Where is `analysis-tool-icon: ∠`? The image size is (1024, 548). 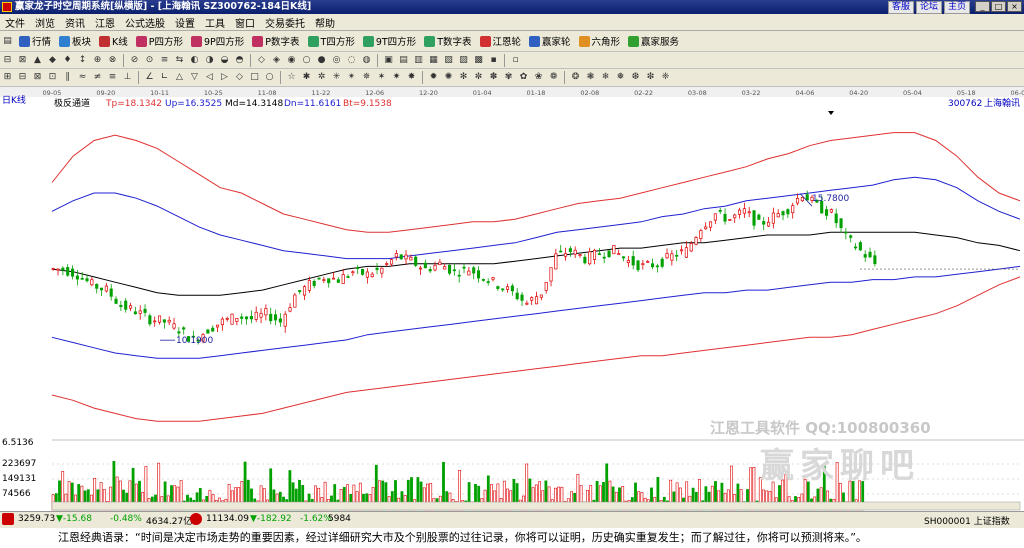
analysis-tool-icon: ∠ is located at coordinates (149, 77).